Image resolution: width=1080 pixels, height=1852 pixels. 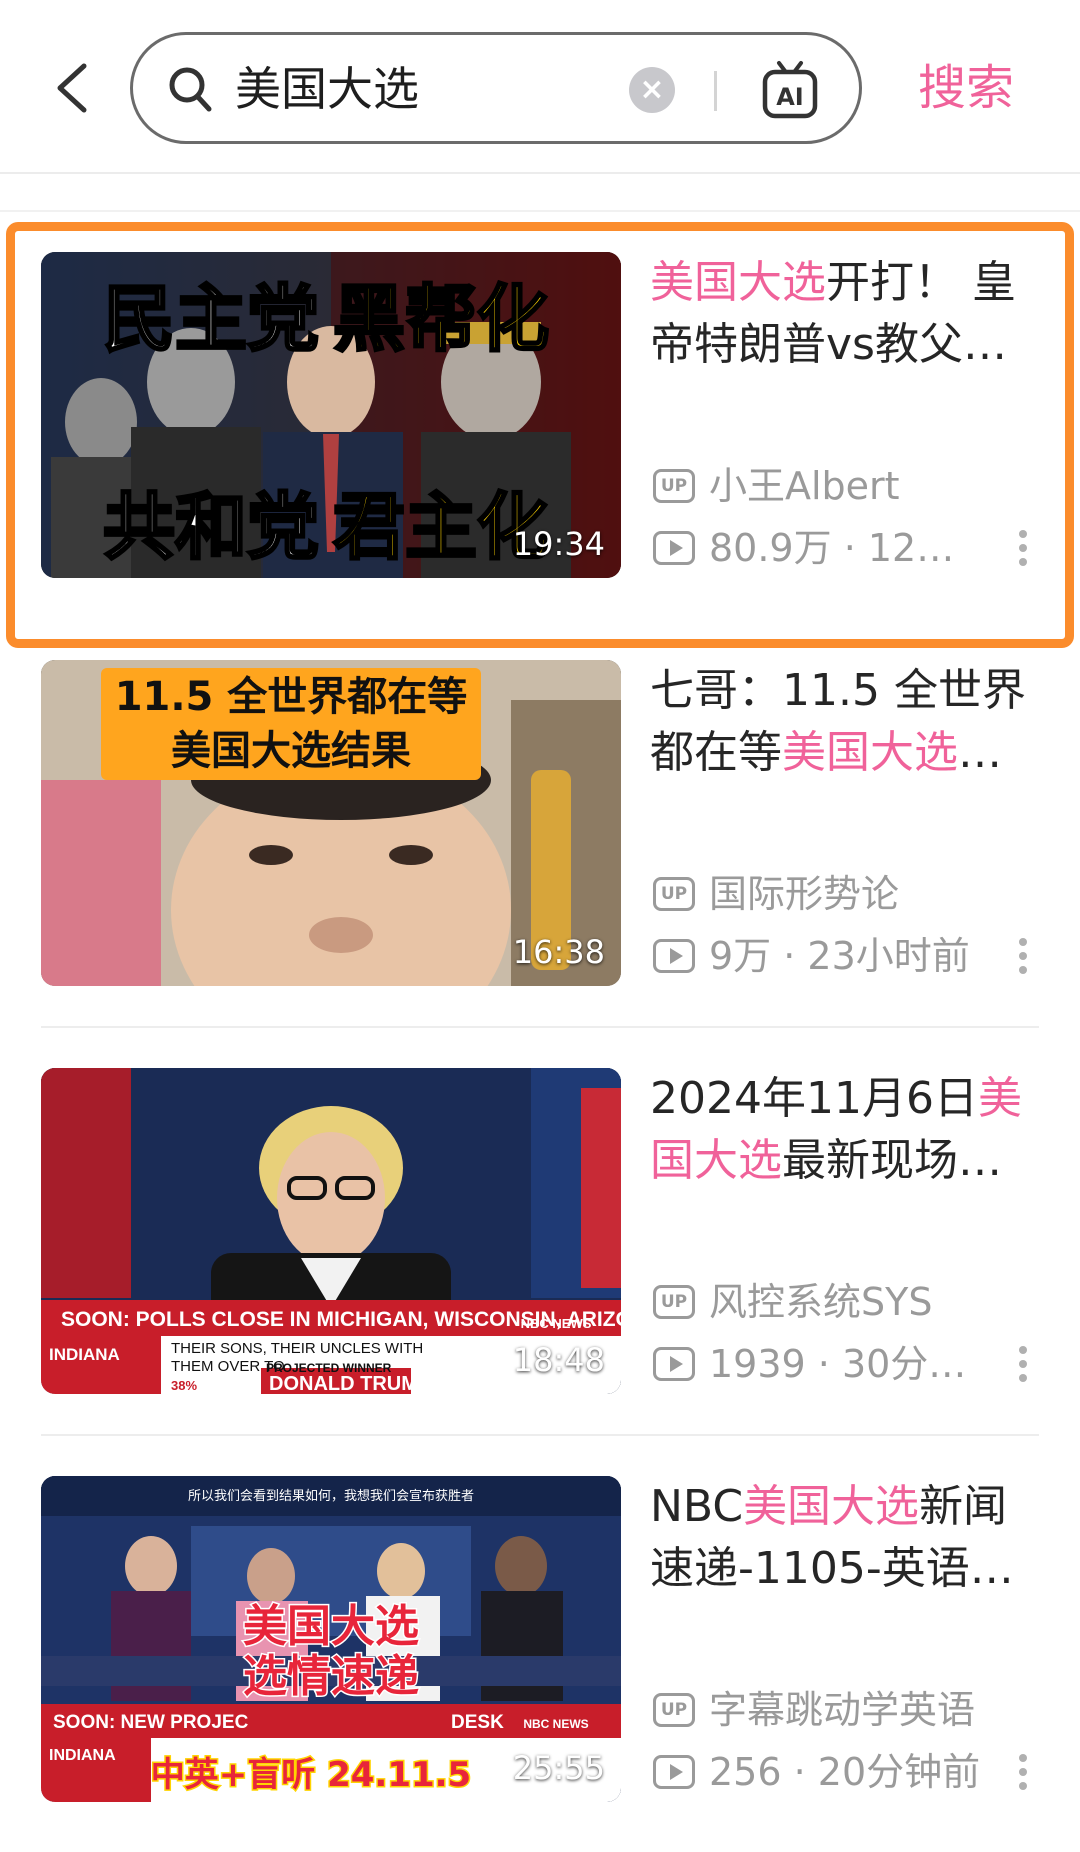 I want to click on stats-row: 256 · 20分钟前, so click(x=816, y=1772).